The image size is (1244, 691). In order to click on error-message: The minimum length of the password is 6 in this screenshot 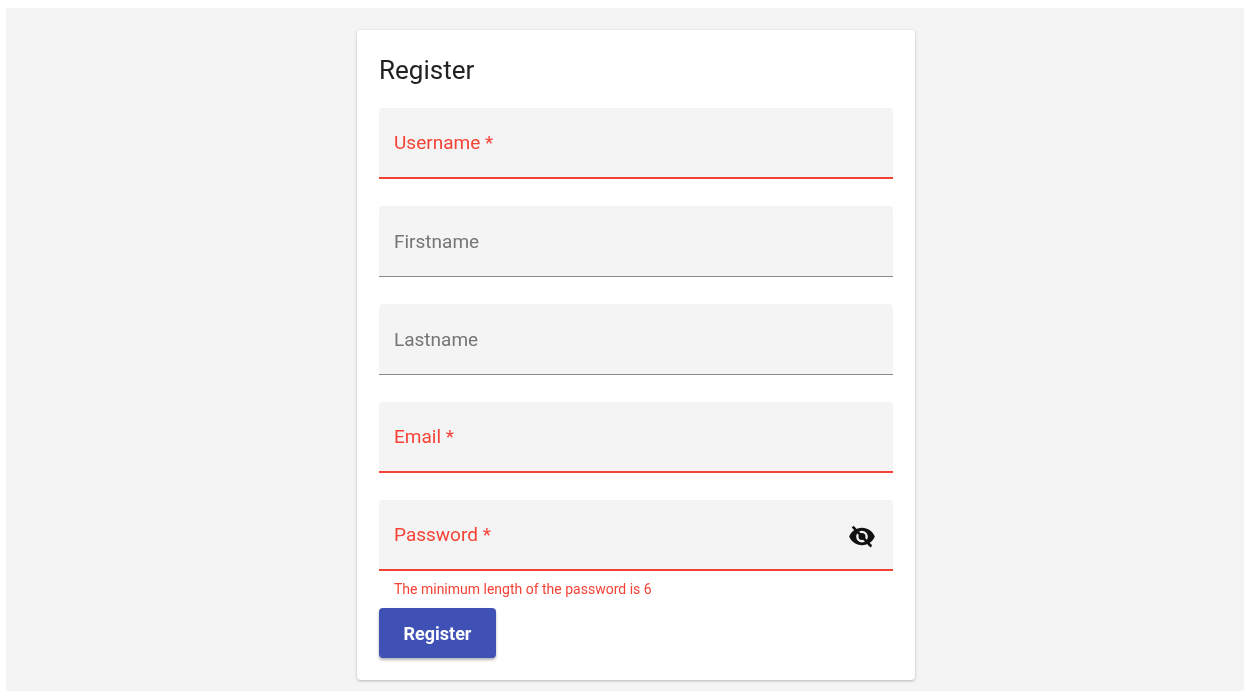, I will do `click(523, 589)`.